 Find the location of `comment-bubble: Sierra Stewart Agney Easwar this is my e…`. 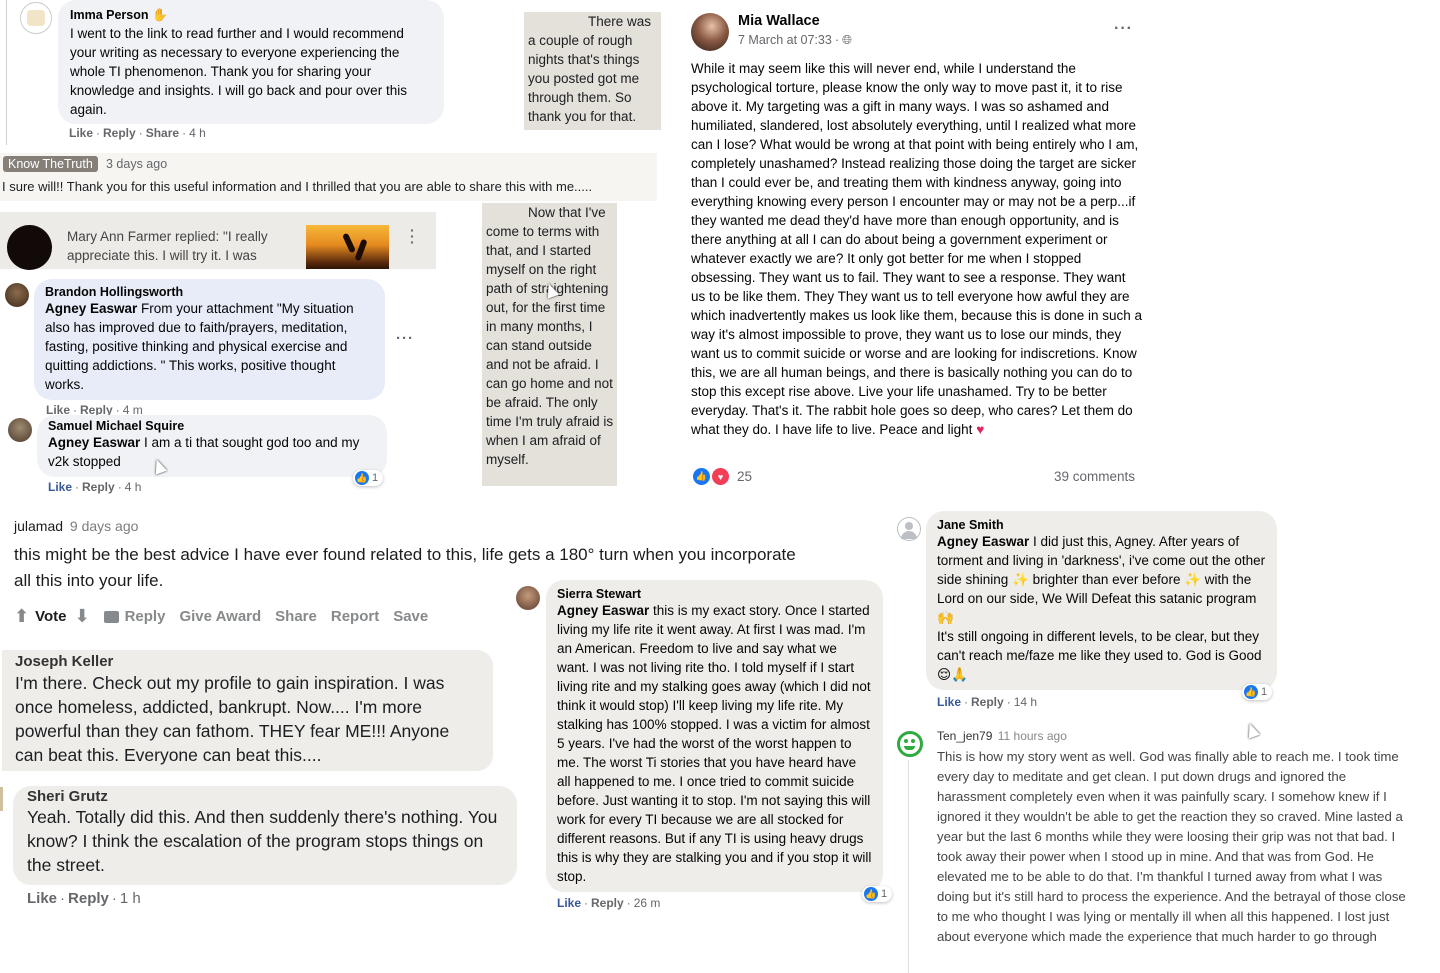

comment-bubble: Sierra Stewart Agney Easwar this is my e… is located at coordinates (714, 736).